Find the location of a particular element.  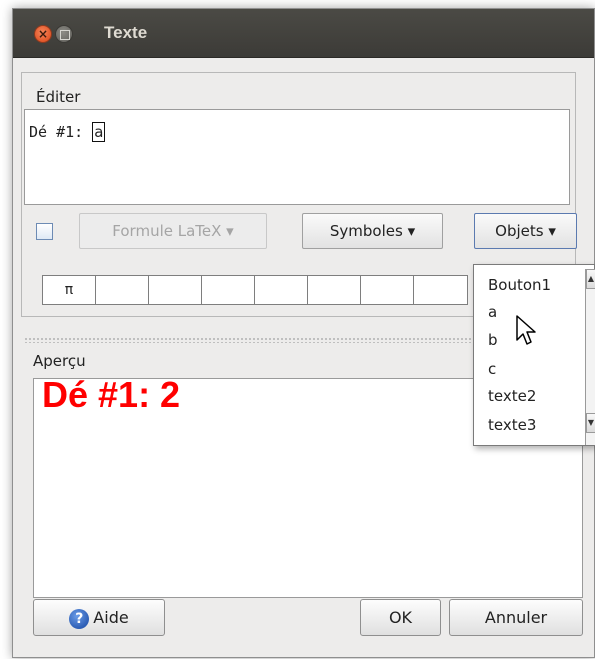

close-window-button: × is located at coordinates (43, 34).